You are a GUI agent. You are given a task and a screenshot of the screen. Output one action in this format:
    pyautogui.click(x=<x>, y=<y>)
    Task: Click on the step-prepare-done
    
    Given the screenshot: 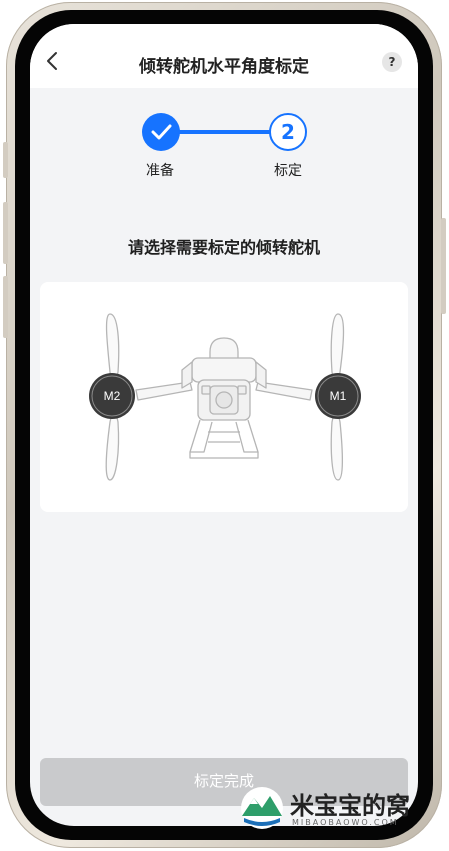 What is the action you would take?
    pyautogui.click(x=161, y=132)
    